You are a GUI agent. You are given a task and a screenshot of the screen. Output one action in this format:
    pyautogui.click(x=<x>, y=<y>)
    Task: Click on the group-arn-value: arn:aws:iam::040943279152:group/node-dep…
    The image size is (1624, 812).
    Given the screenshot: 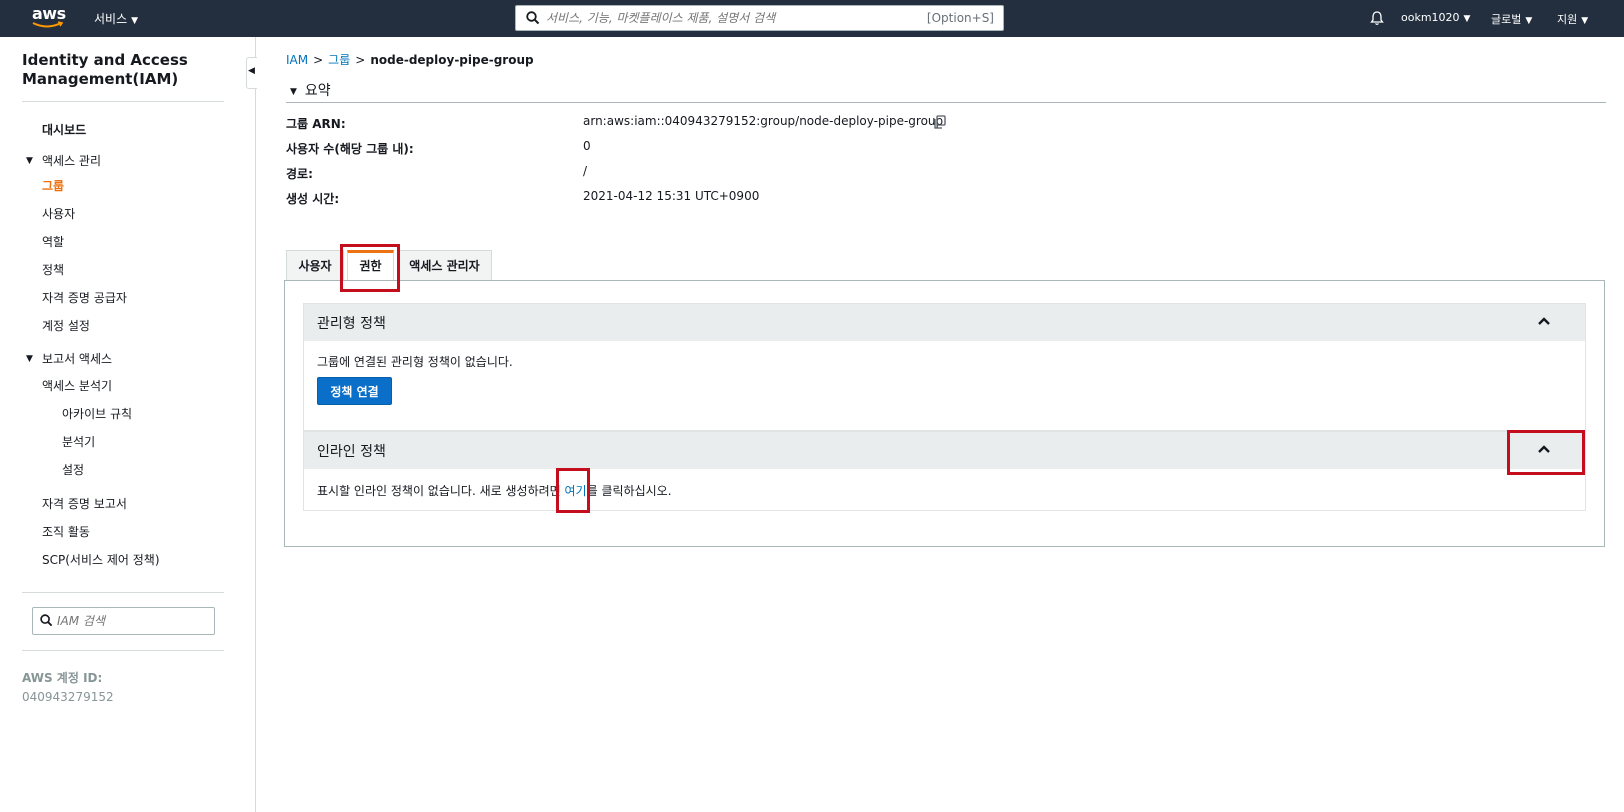 What is the action you would take?
    pyautogui.click(x=763, y=121)
    